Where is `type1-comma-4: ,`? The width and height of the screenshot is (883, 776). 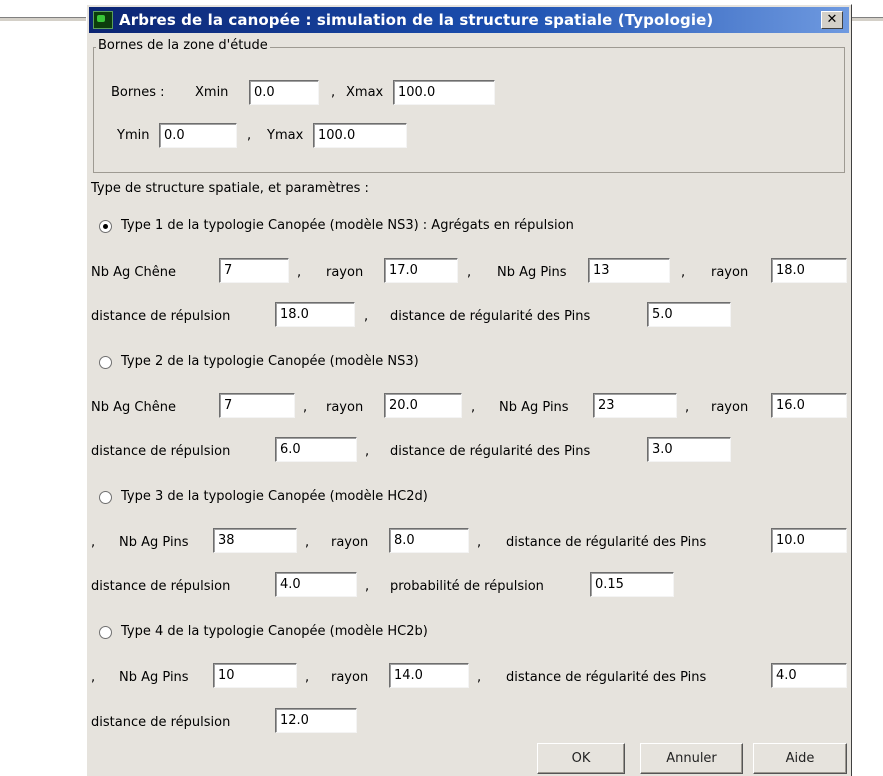
type1-comma-4: , is located at coordinates (366, 316).